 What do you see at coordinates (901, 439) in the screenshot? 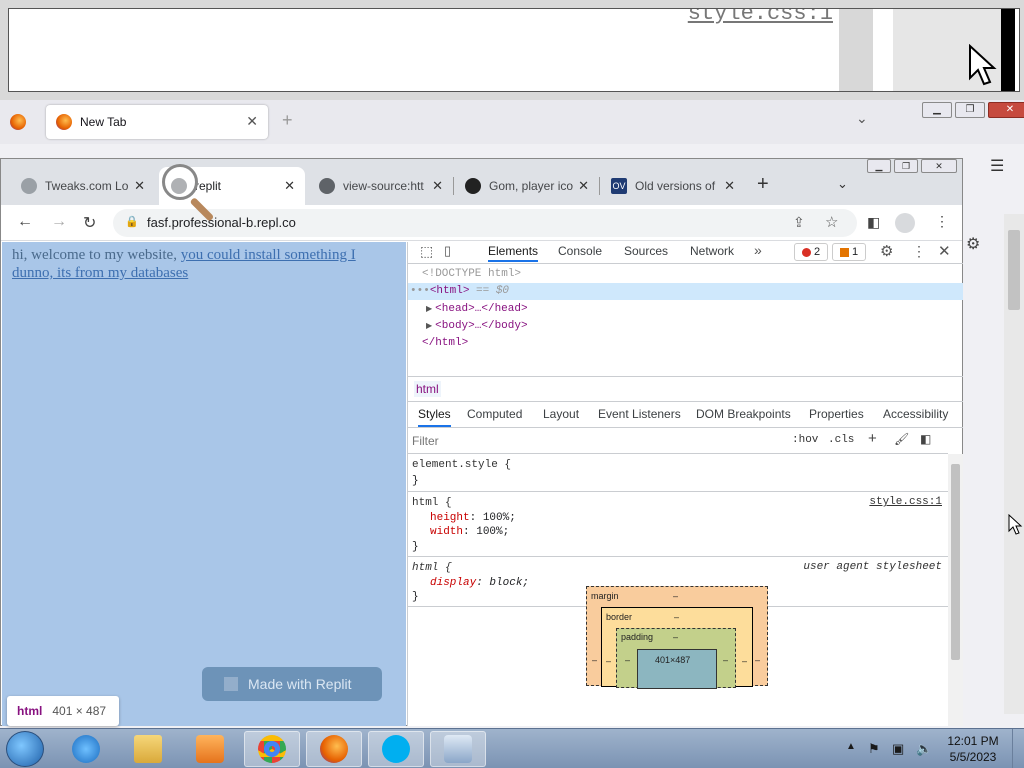
I see `rendering-emulation-icon: 🖌` at bounding box center [901, 439].